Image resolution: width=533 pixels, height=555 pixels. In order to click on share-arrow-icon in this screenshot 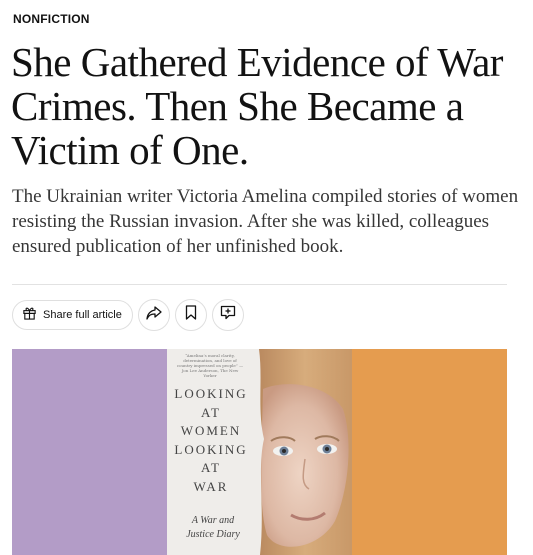, I will do `click(154, 315)`.